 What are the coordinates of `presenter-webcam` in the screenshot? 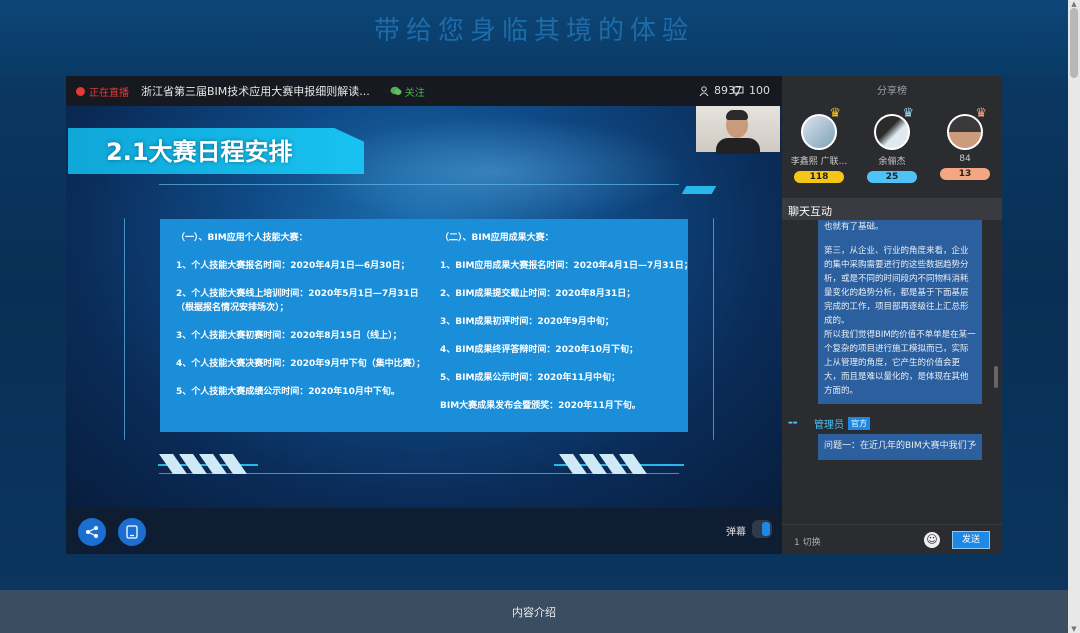 It's located at (738, 130).